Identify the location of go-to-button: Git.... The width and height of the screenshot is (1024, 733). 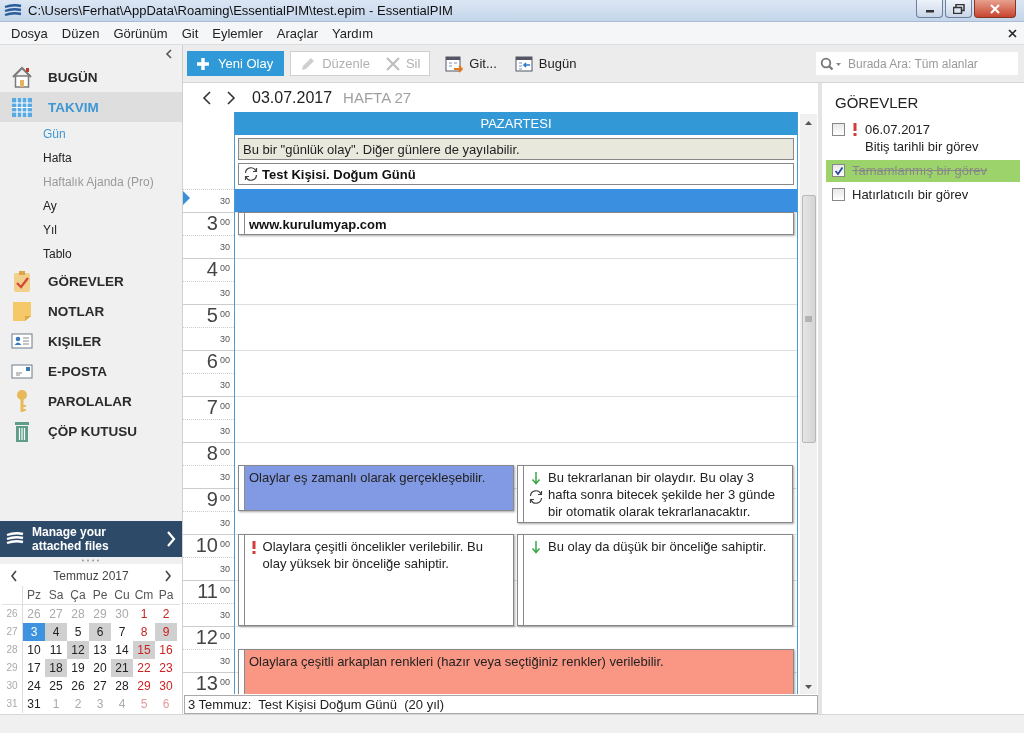
(471, 63).